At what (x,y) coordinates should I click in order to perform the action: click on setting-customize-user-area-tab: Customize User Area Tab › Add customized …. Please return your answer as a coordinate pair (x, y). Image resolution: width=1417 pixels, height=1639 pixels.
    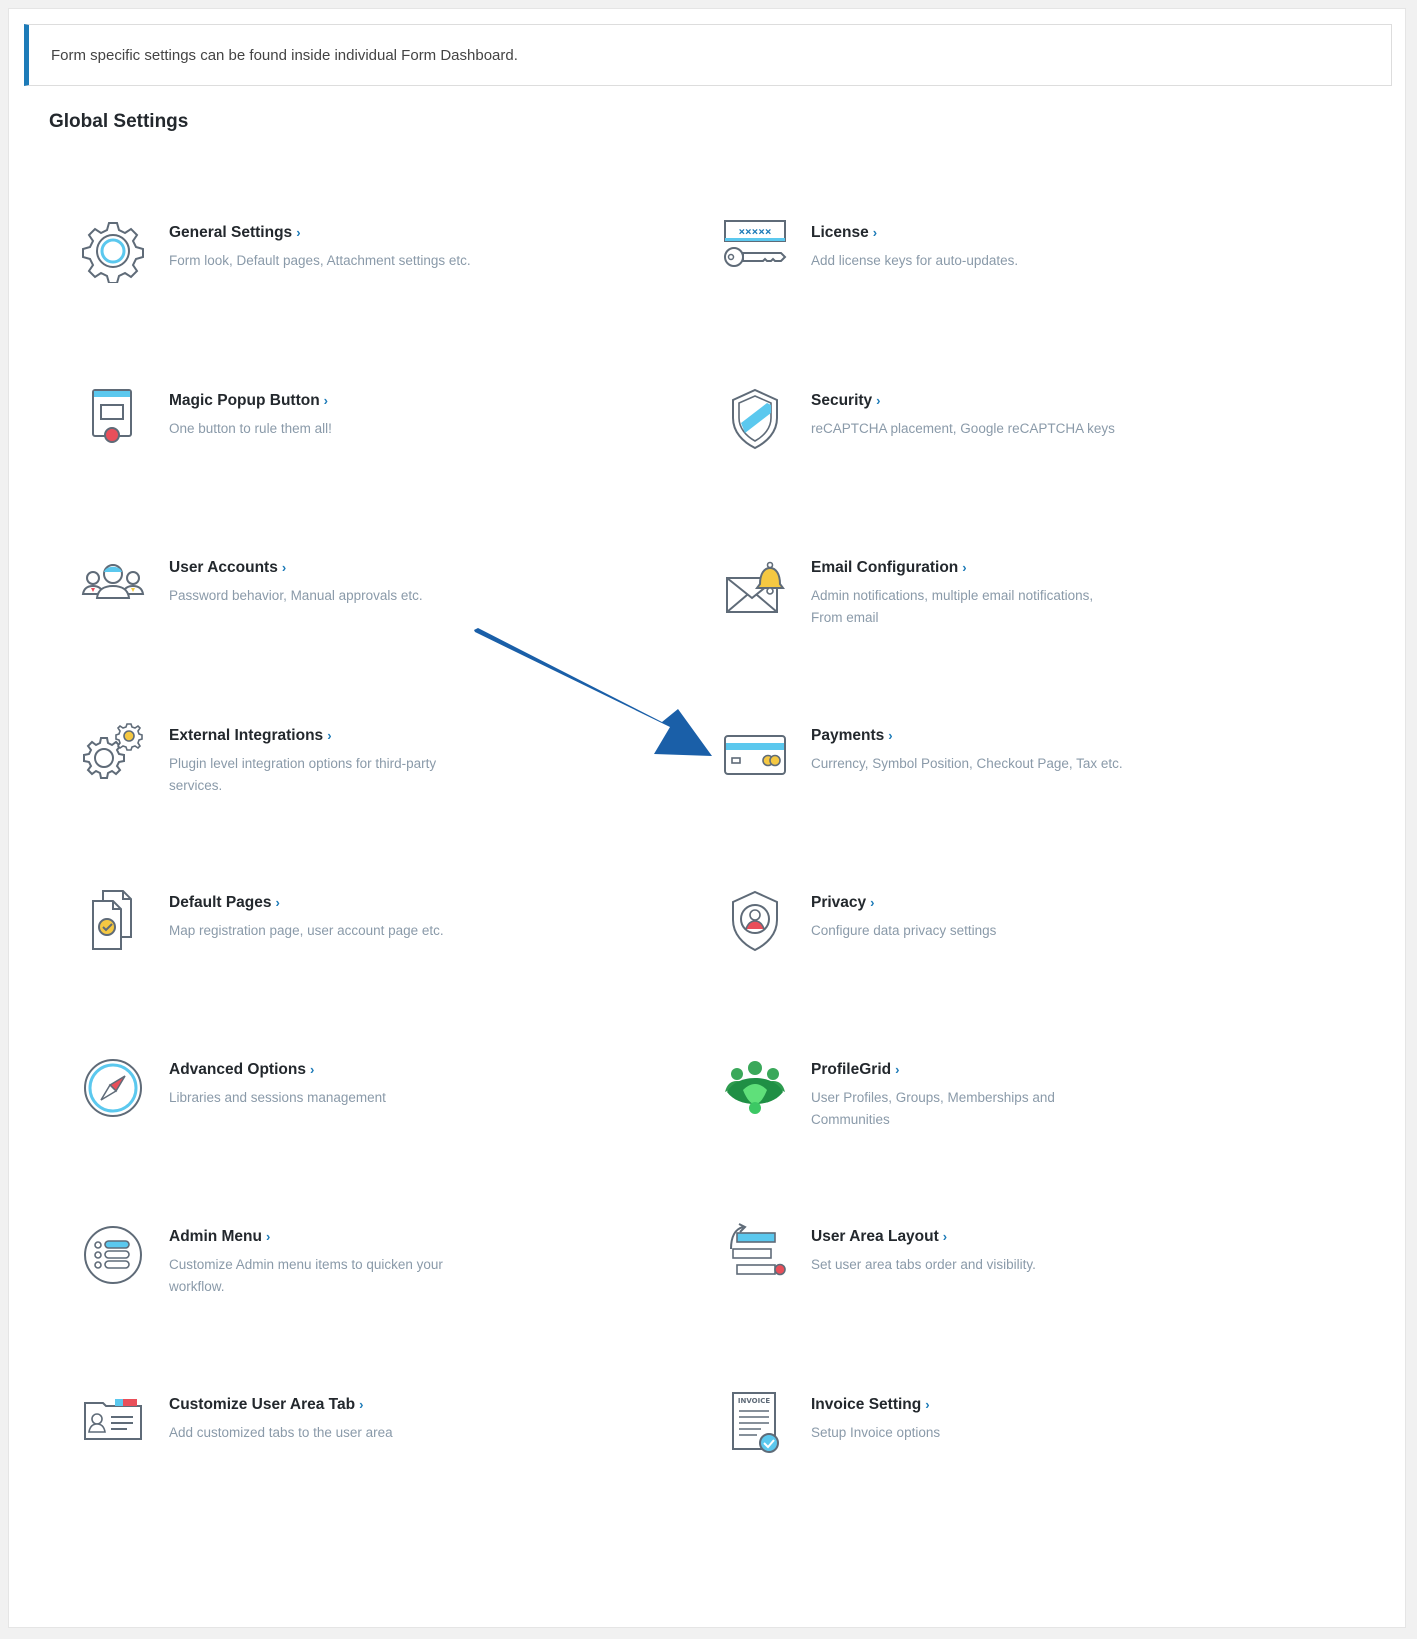
    Looking at the image, I should click on (361, 1436).